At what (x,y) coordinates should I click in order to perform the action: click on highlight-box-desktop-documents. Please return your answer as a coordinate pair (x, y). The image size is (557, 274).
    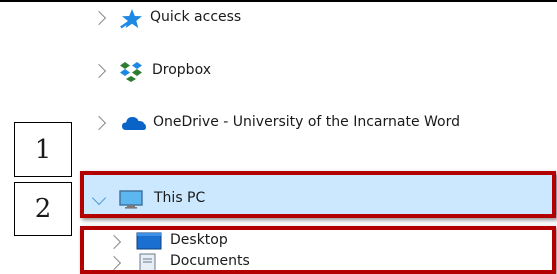
    Looking at the image, I should click on (318, 250).